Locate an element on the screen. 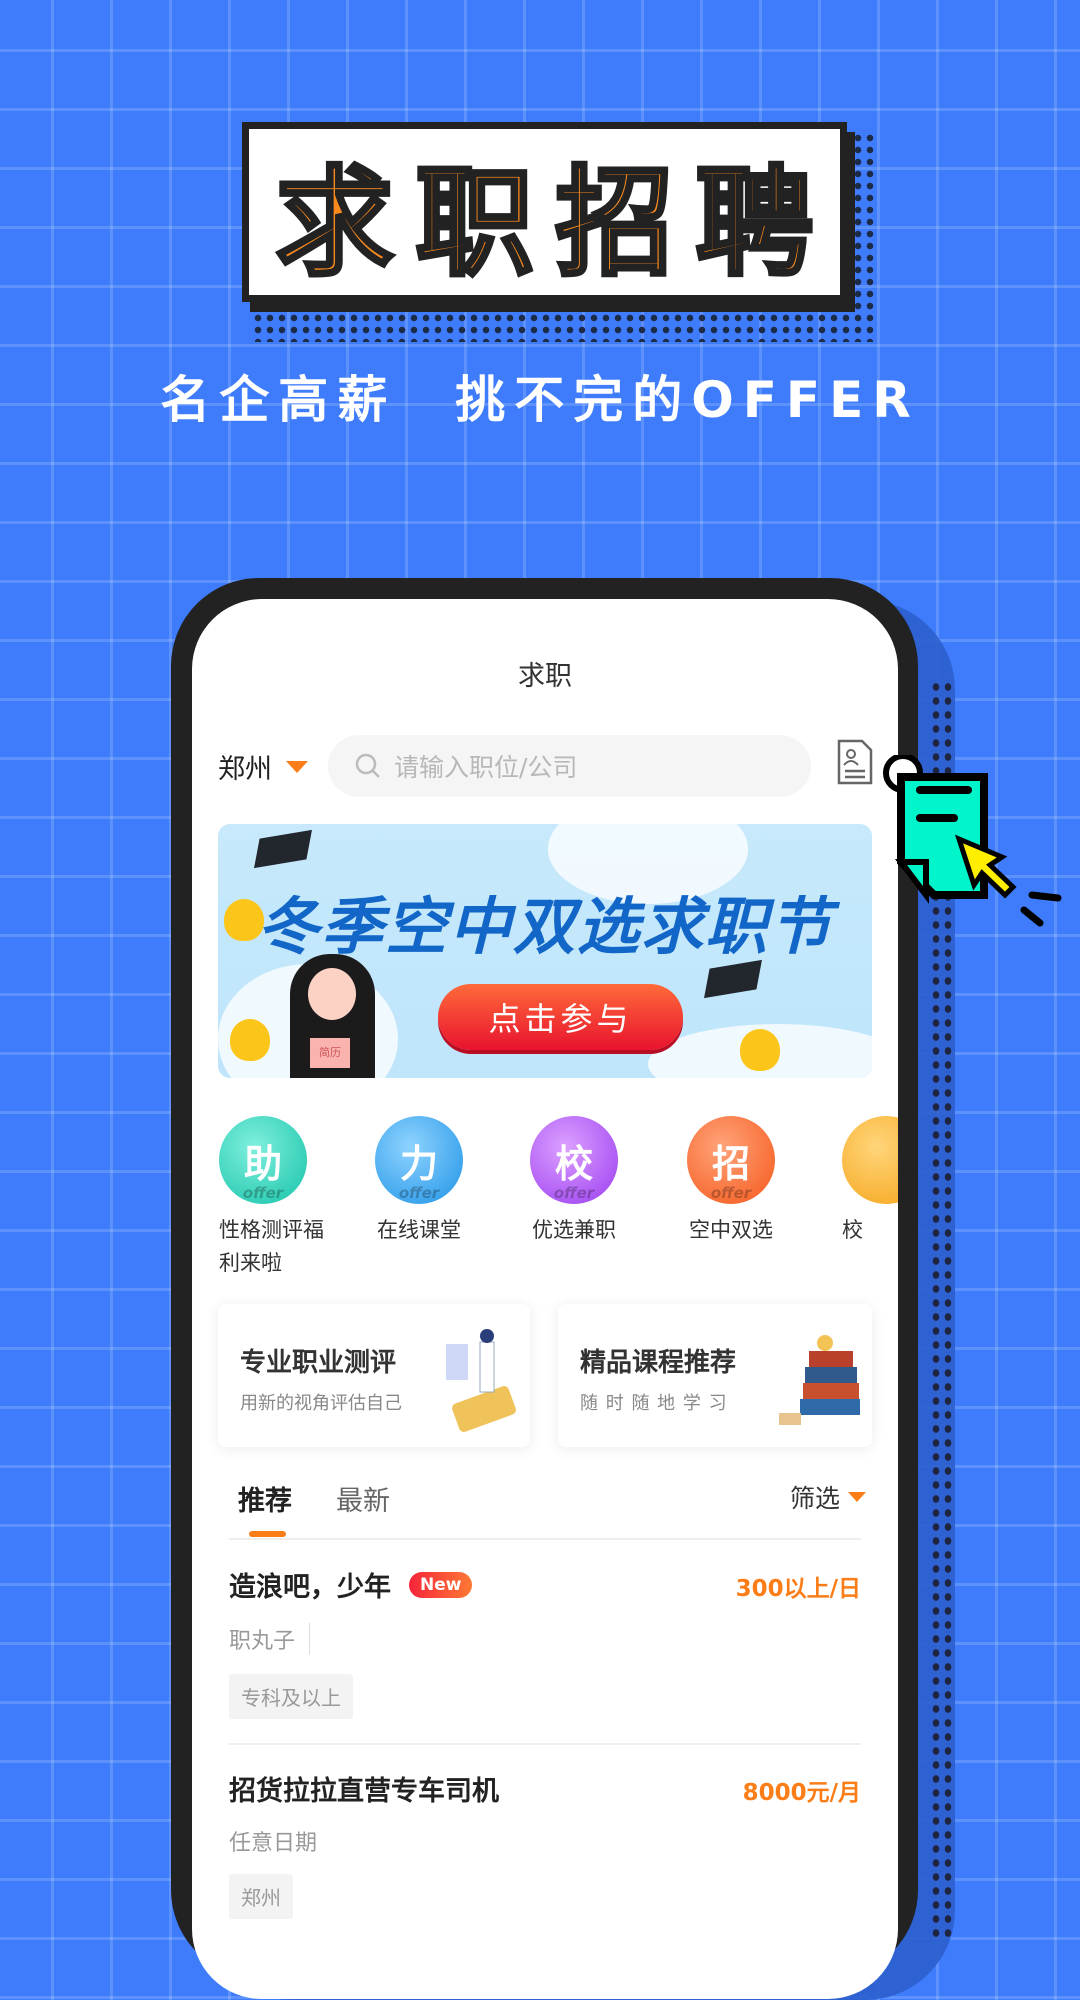 This screenshot has width=1080, height=2000. quick-item-icon is located at coordinates (870, 1160).